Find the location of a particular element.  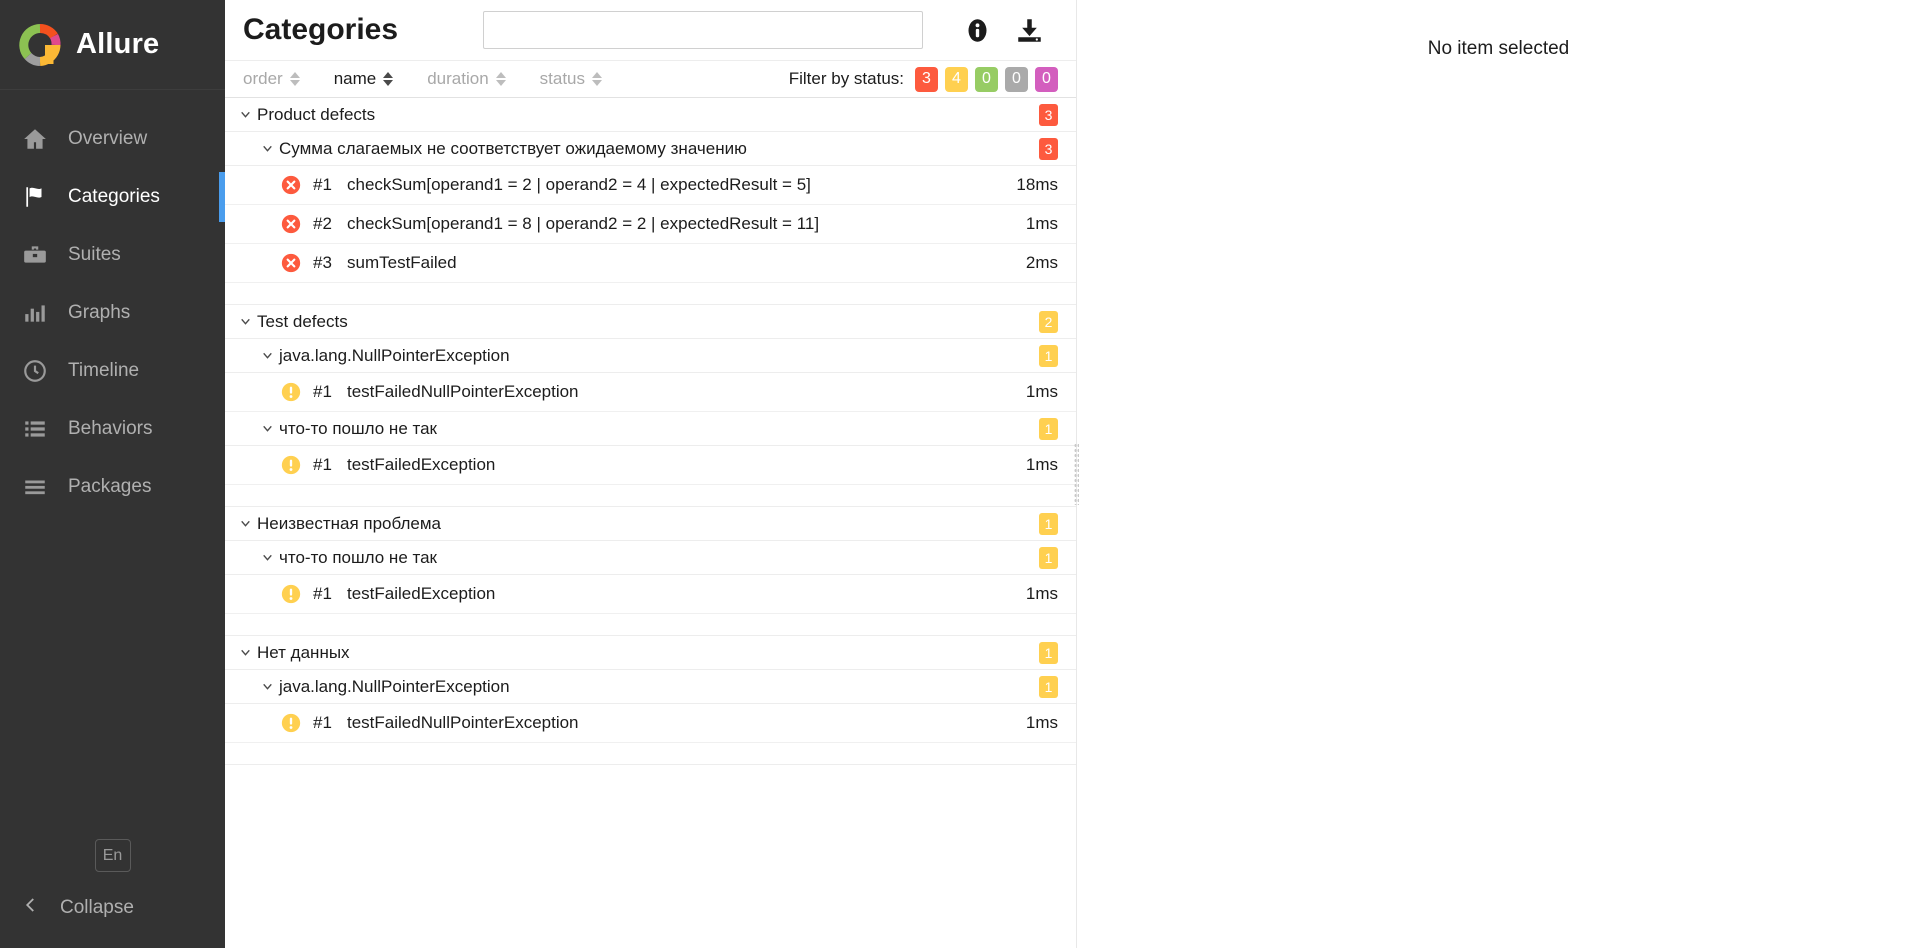

briefcase-icon is located at coordinates (35, 255).